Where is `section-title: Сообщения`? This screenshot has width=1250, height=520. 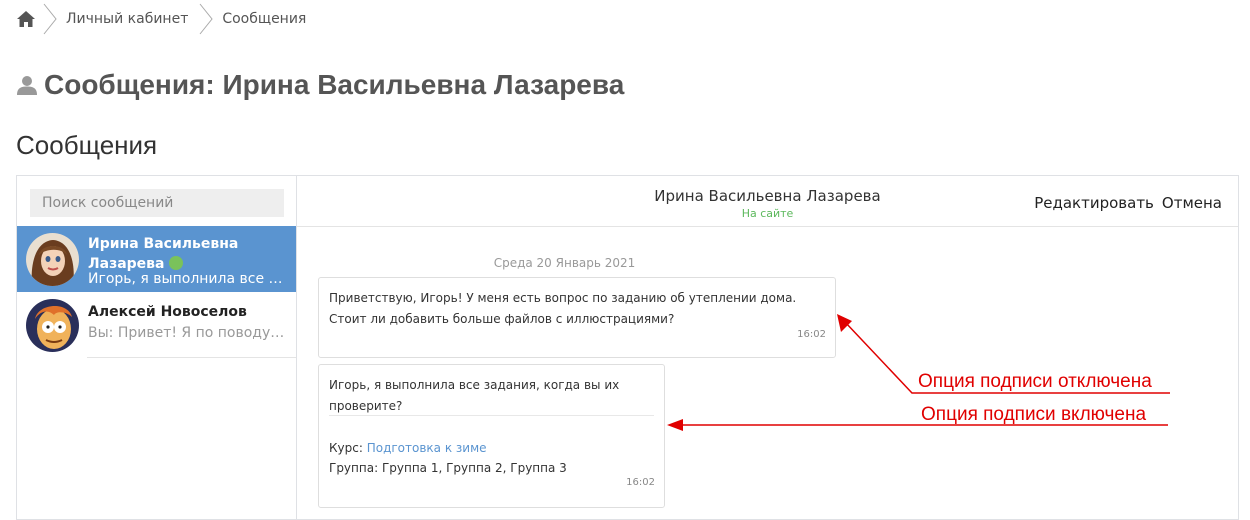 section-title: Сообщения is located at coordinates (87, 145).